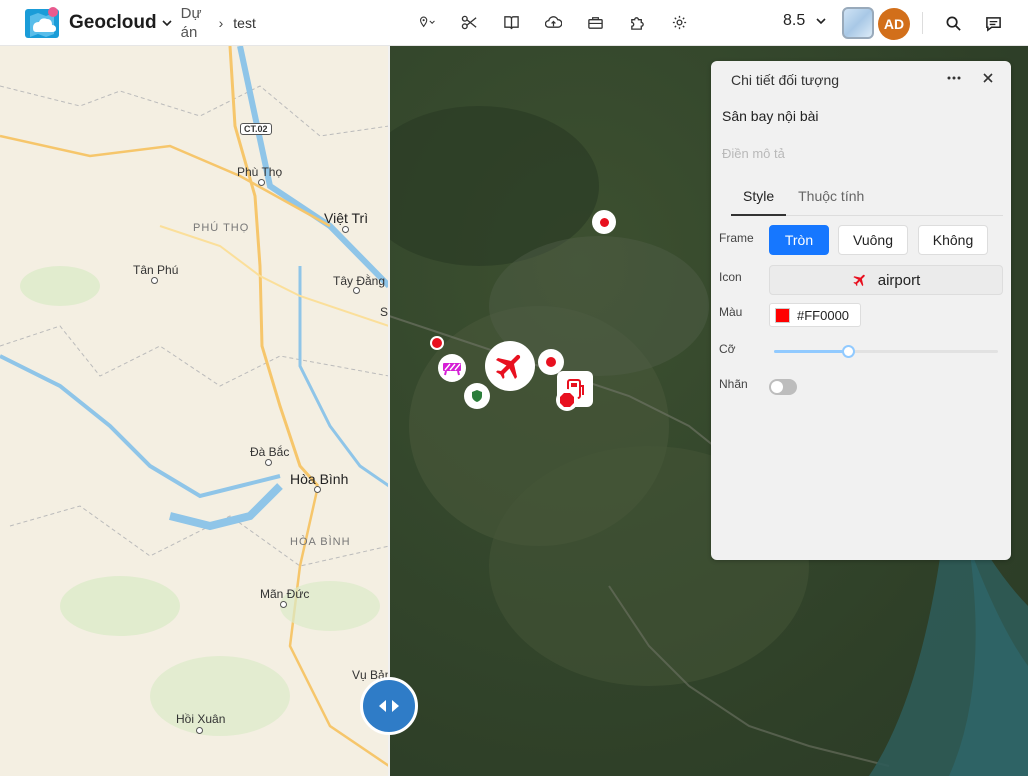 The height and width of the screenshot is (776, 1028). Describe the element at coordinates (794, 20) in the screenshot. I see `zoom-level: 8.5` at that location.